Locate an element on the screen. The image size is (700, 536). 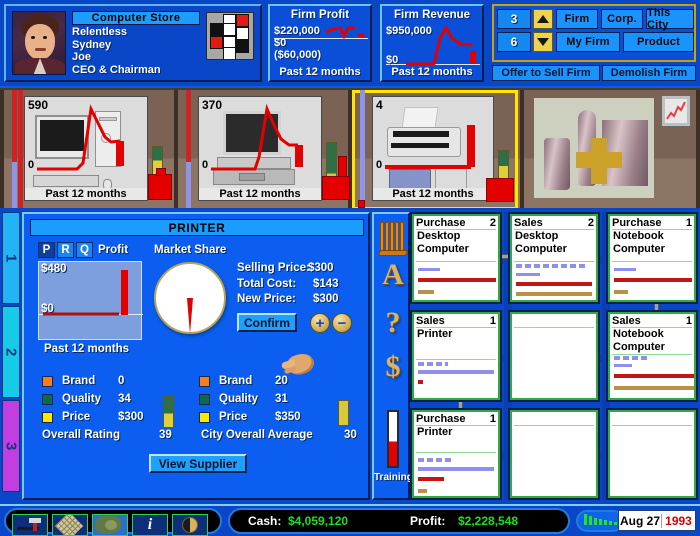
cash-label: Cash: is located at coordinates (265, 521).